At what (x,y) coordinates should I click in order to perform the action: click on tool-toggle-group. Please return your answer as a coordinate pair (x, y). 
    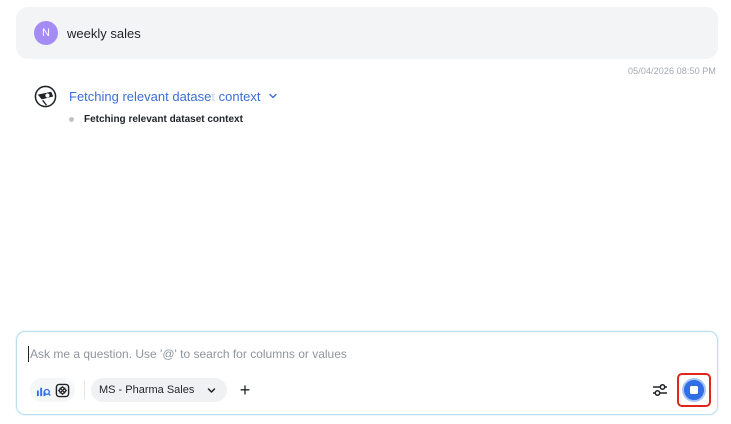
    Looking at the image, I should click on (52, 390).